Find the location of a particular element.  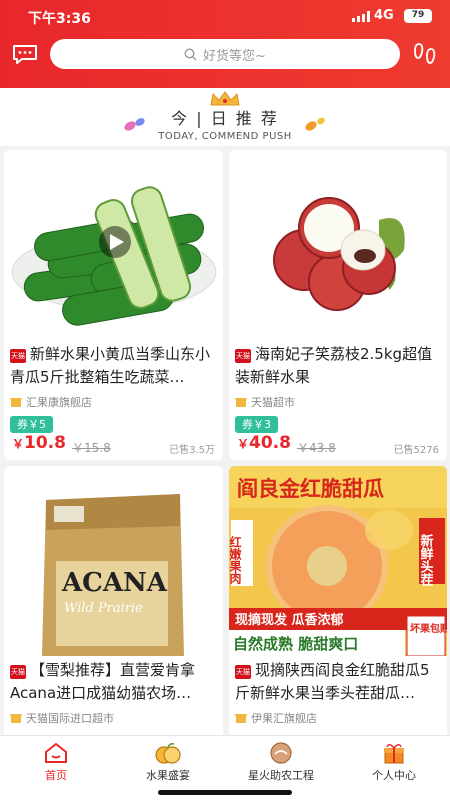

search-icon is located at coordinates (190, 53).